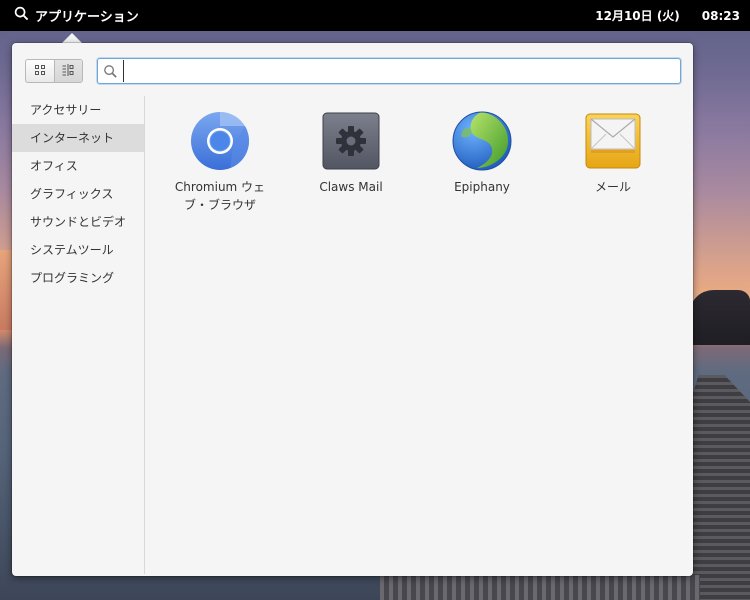 This screenshot has height=600, width=750. I want to click on category-label: インターネット, so click(72, 138).